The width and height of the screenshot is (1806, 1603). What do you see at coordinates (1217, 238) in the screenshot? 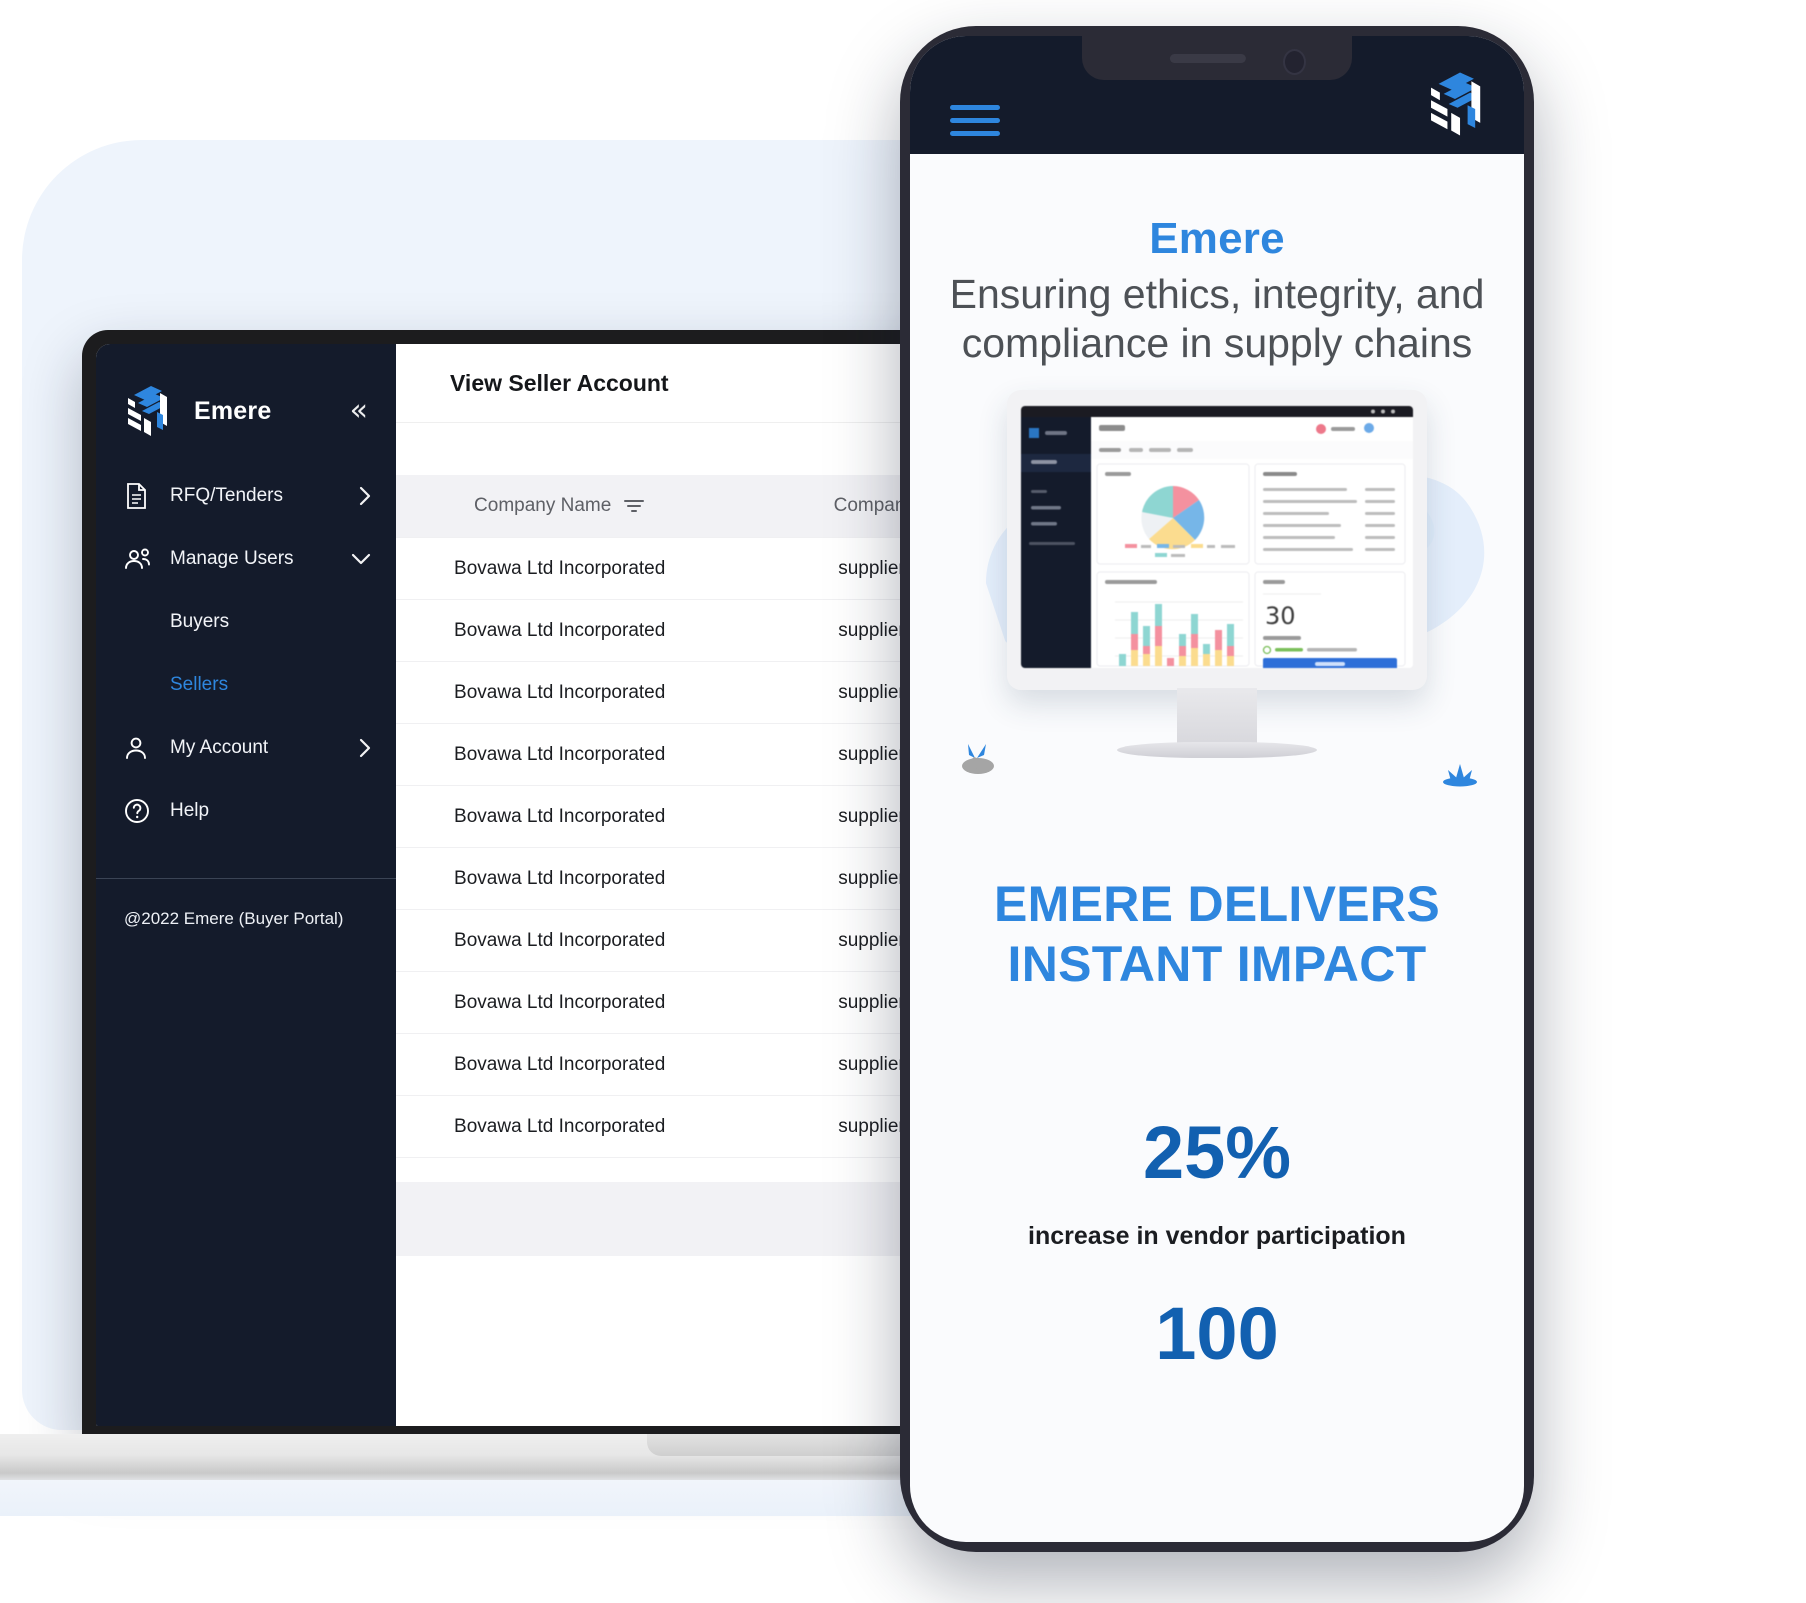
I see `phone-brand-title: Emere` at bounding box center [1217, 238].